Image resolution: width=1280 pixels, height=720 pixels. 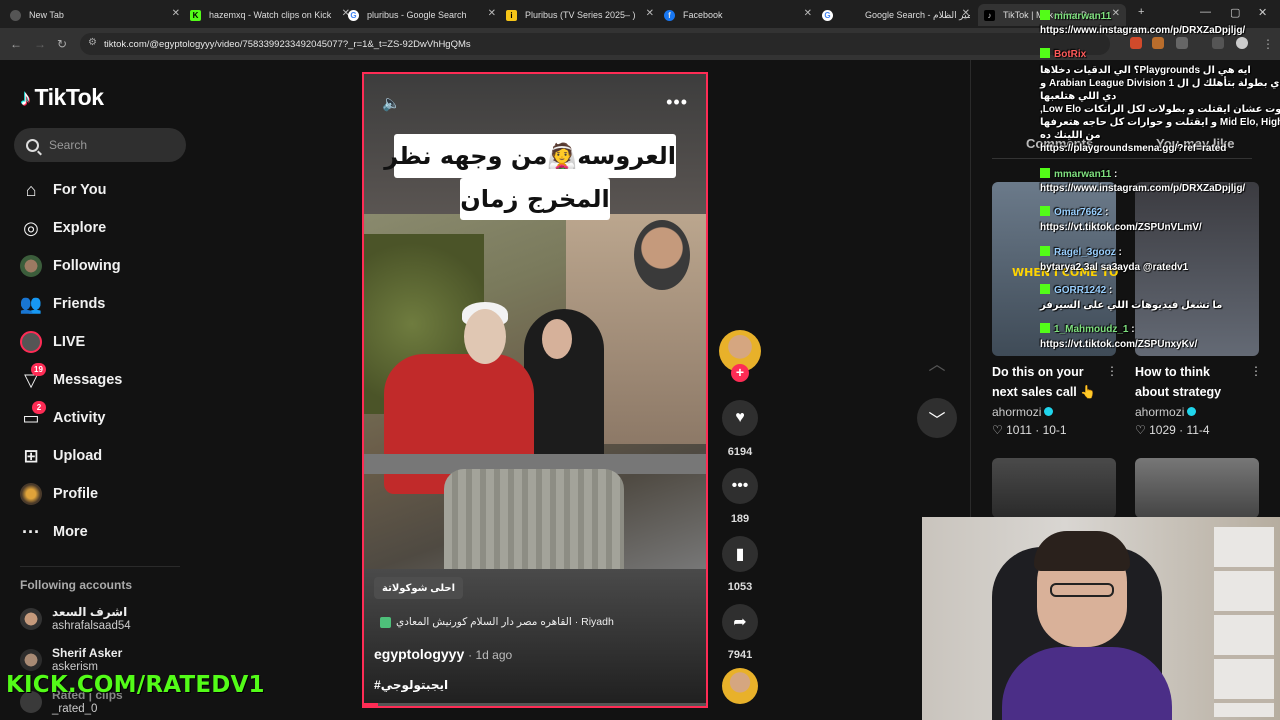 What do you see at coordinates (15, 15) in the screenshot?
I see `globe-icon` at bounding box center [15, 15].